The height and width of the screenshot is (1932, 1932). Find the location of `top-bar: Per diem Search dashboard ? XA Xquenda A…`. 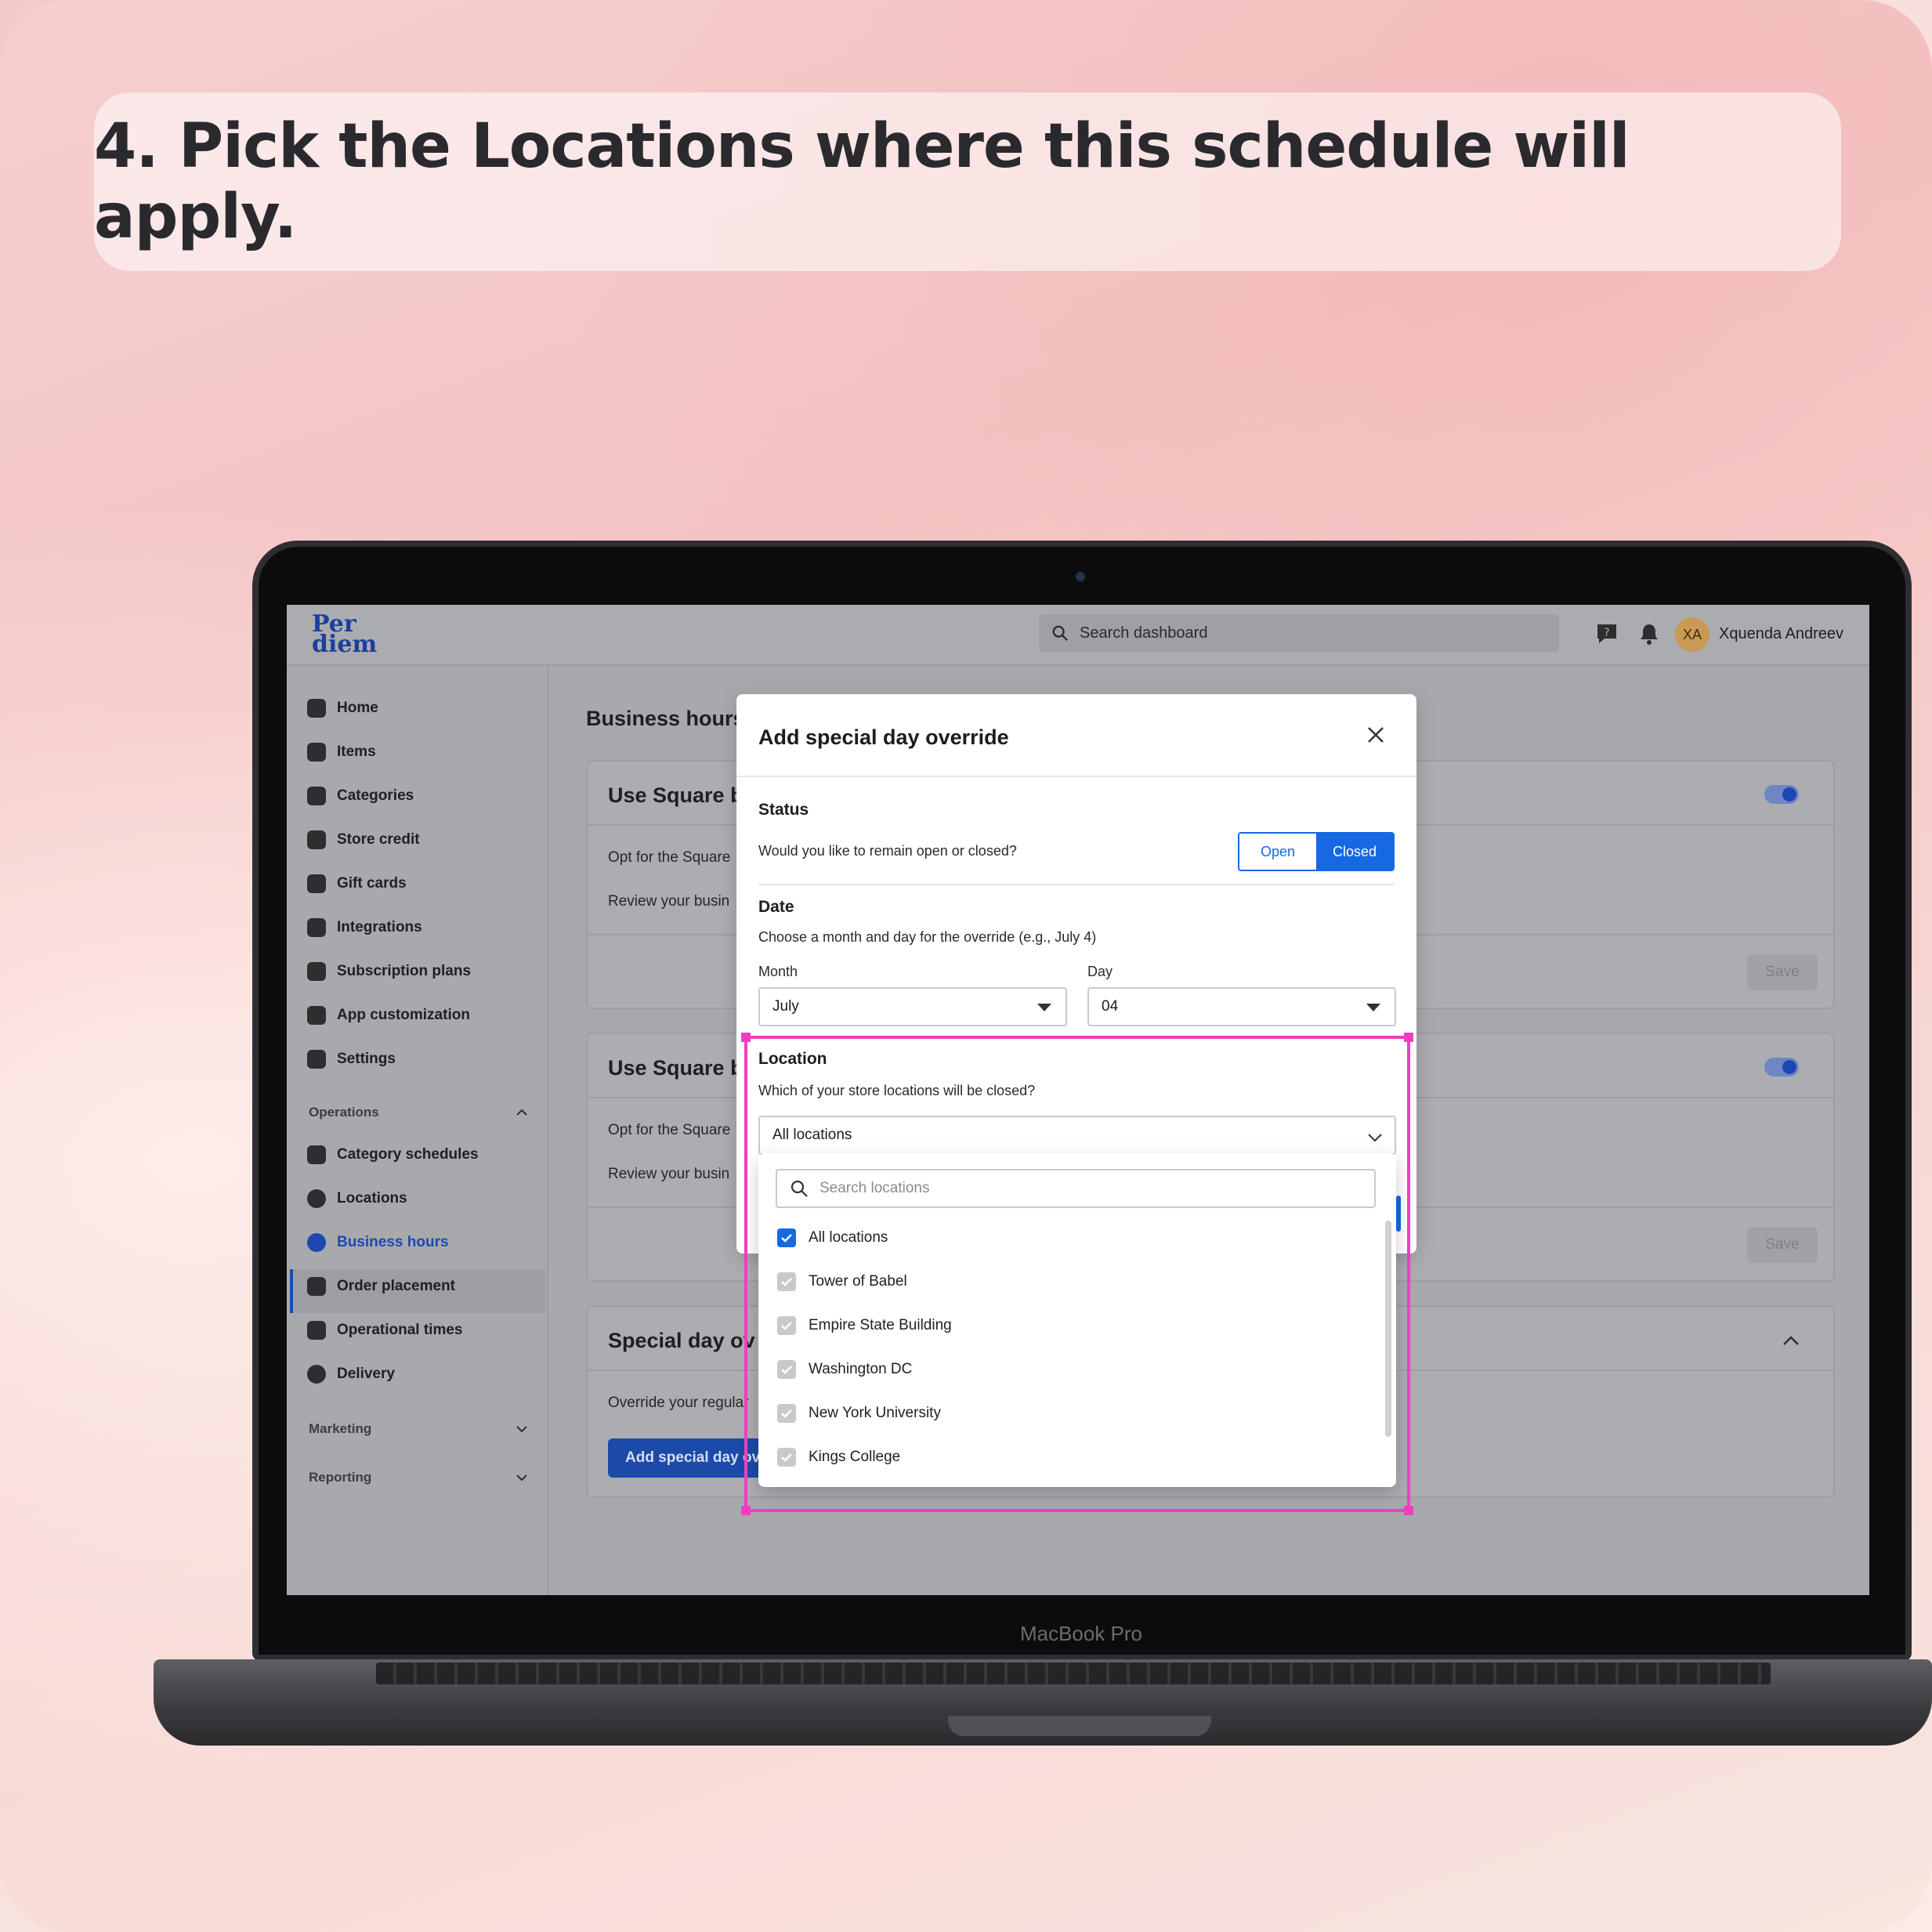

top-bar: Per diem Search dashboard ? XA Xquenda A… is located at coordinates (1078, 635).